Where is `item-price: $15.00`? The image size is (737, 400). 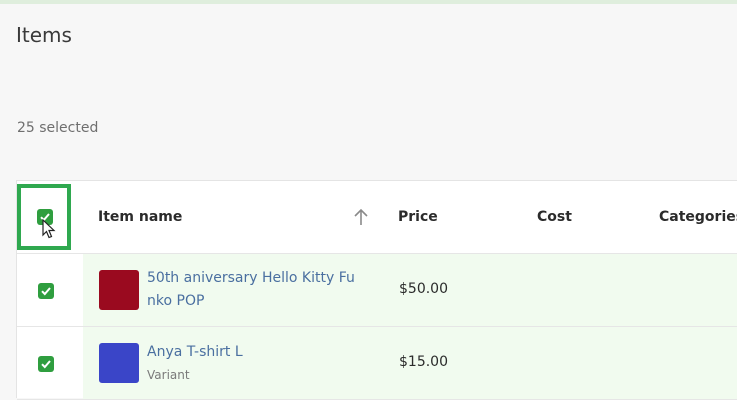 item-price: $15.00 is located at coordinates (423, 362).